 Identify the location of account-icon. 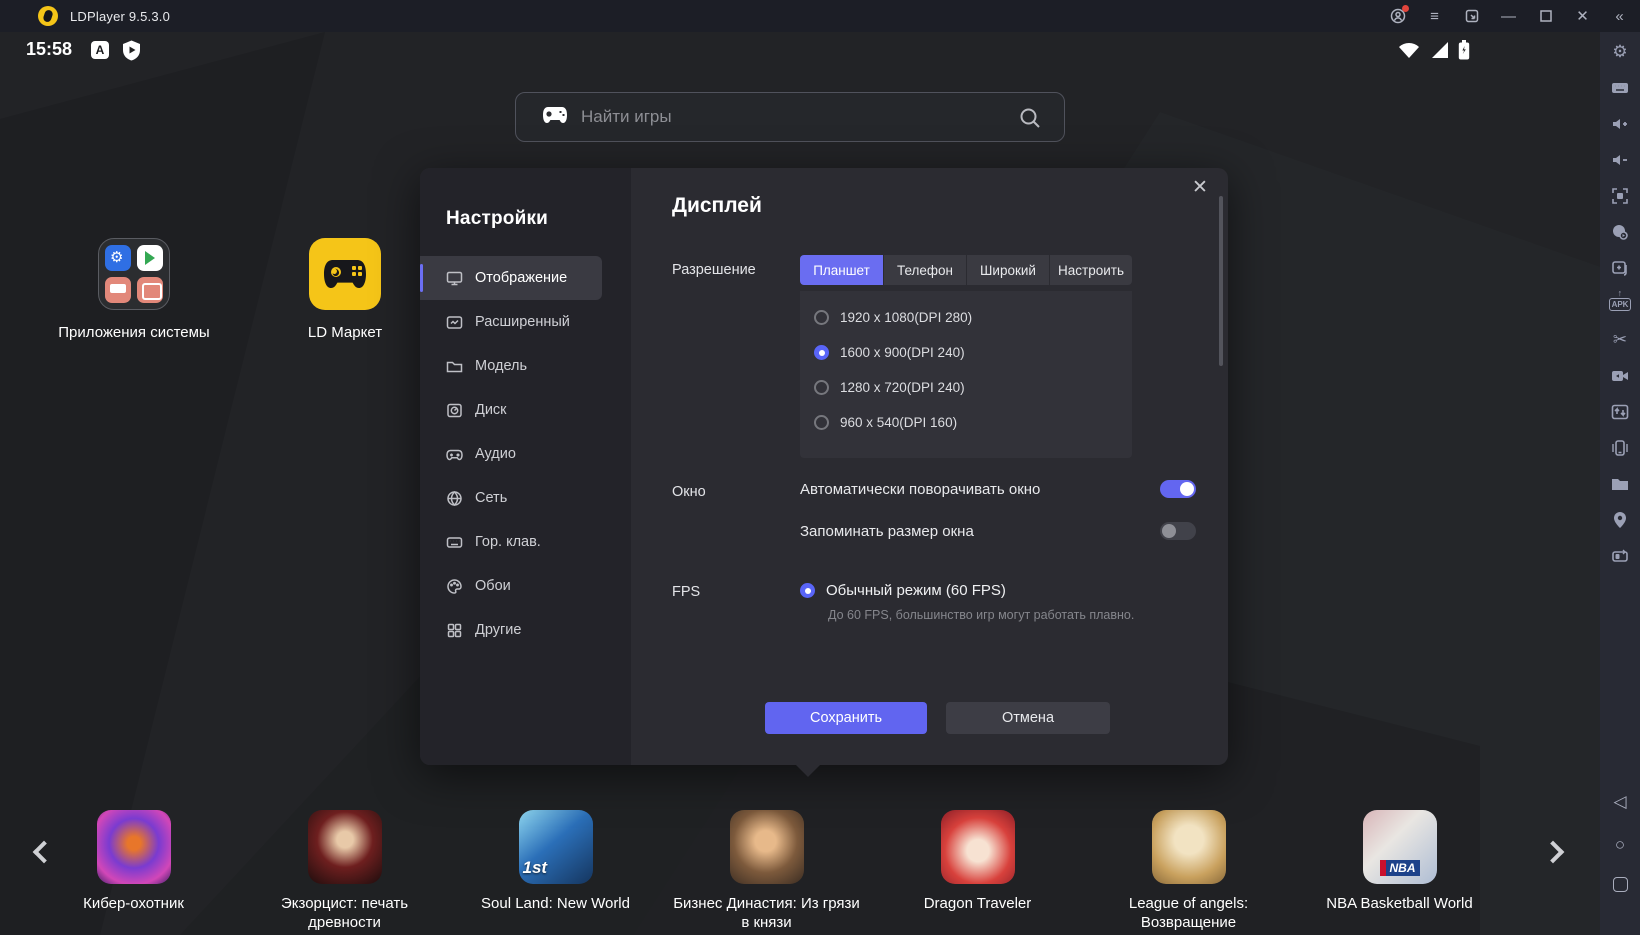
(1399, 14).